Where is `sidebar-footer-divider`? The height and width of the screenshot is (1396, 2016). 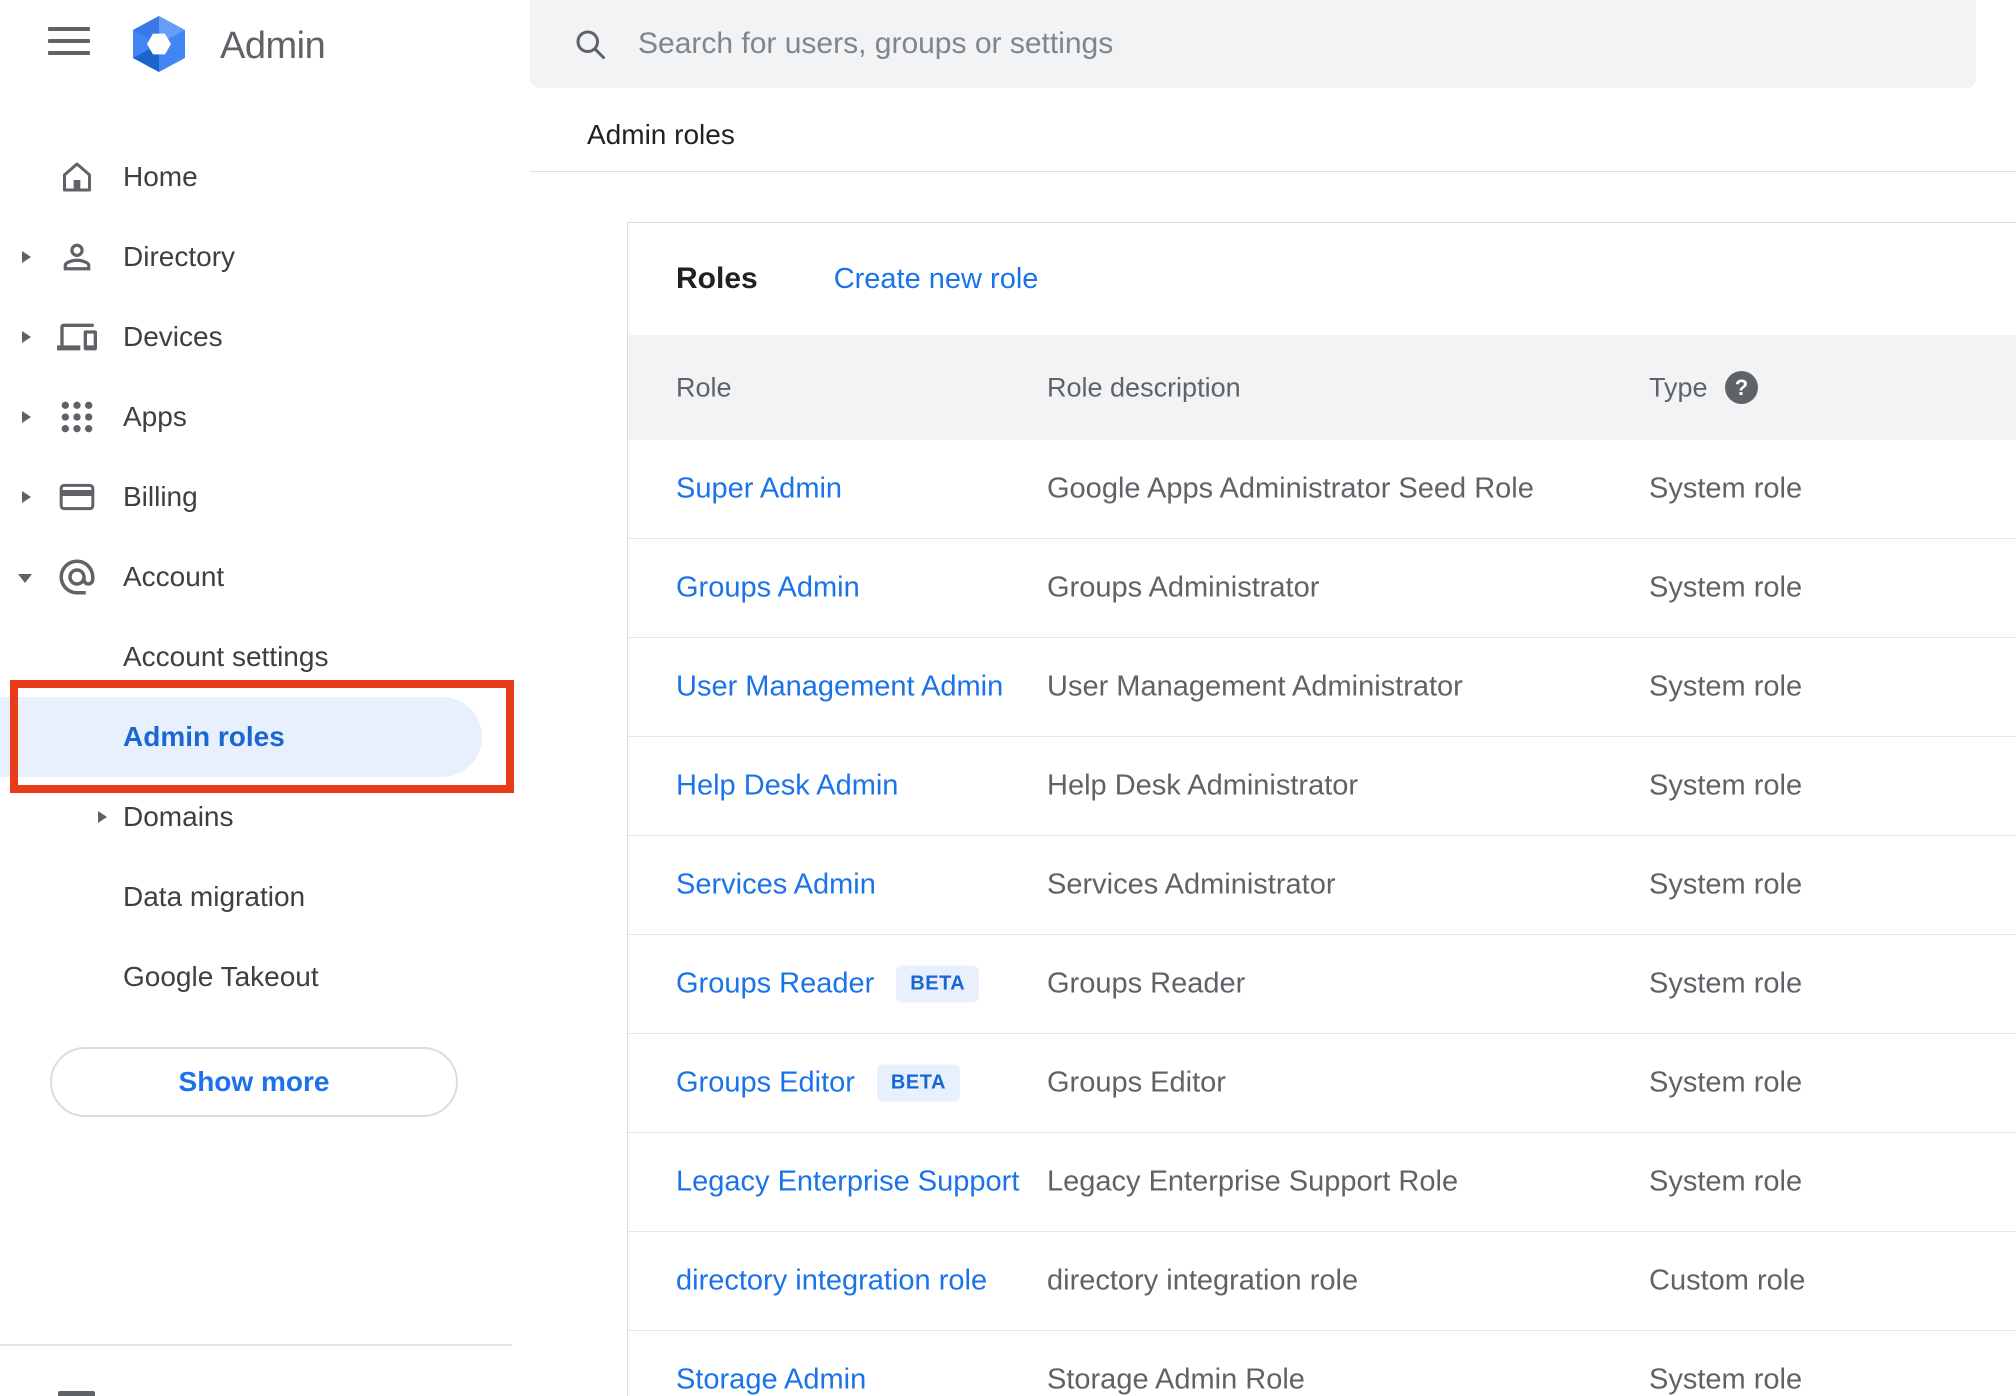 sidebar-footer-divider is located at coordinates (256, 1345).